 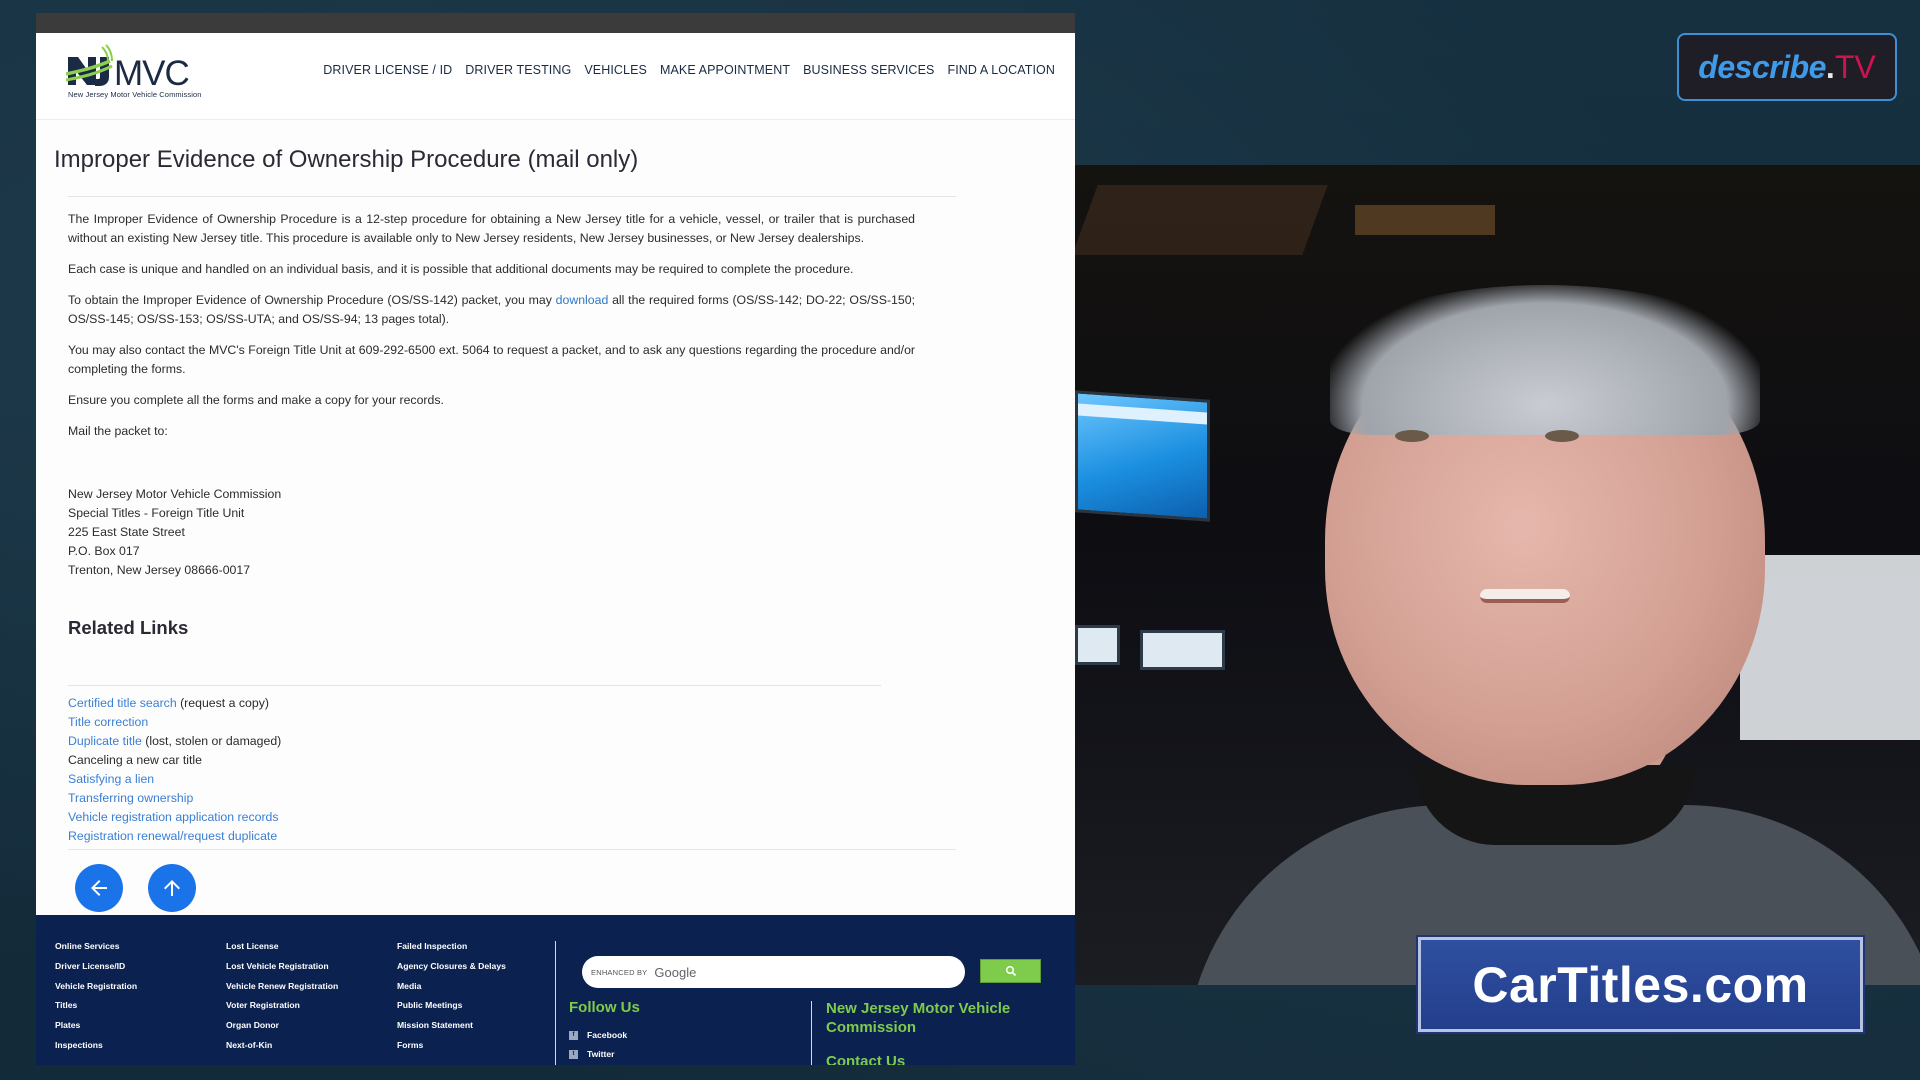 I want to click on related-link-item: Vehicle registration application records, so click(x=174, y=817).